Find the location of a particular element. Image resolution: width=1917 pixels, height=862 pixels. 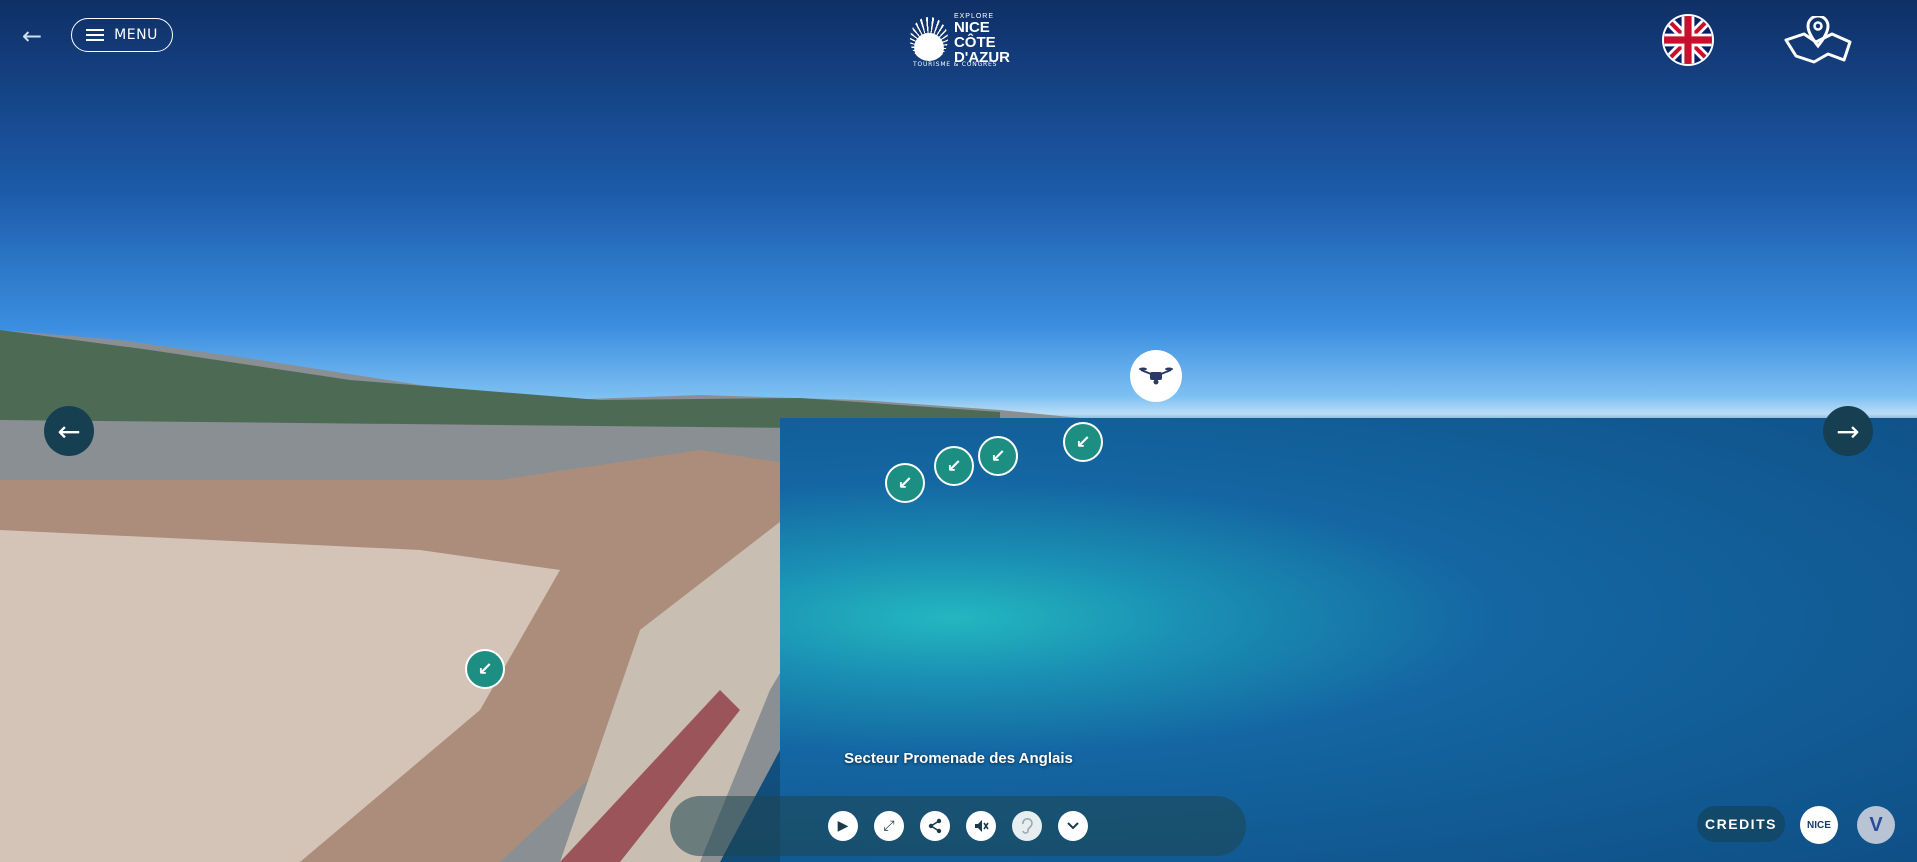

play-icon: ▶ is located at coordinates (843, 826).